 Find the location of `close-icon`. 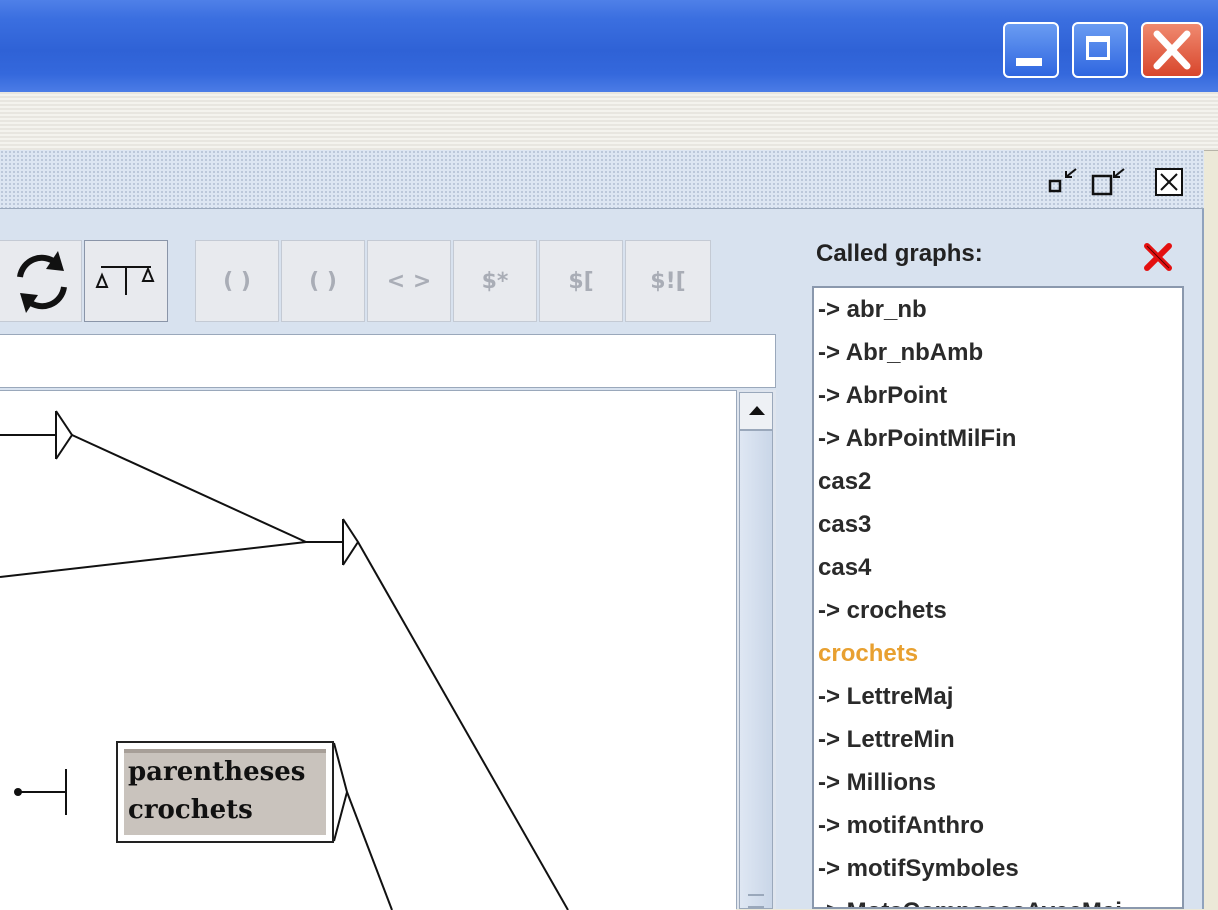

close-icon is located at coordinates (1172, 50).